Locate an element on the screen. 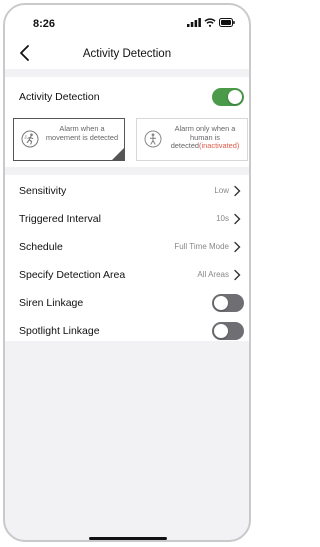 The image size is (320, 547). activity-detection-toggle is located at coordinates (228, 97).